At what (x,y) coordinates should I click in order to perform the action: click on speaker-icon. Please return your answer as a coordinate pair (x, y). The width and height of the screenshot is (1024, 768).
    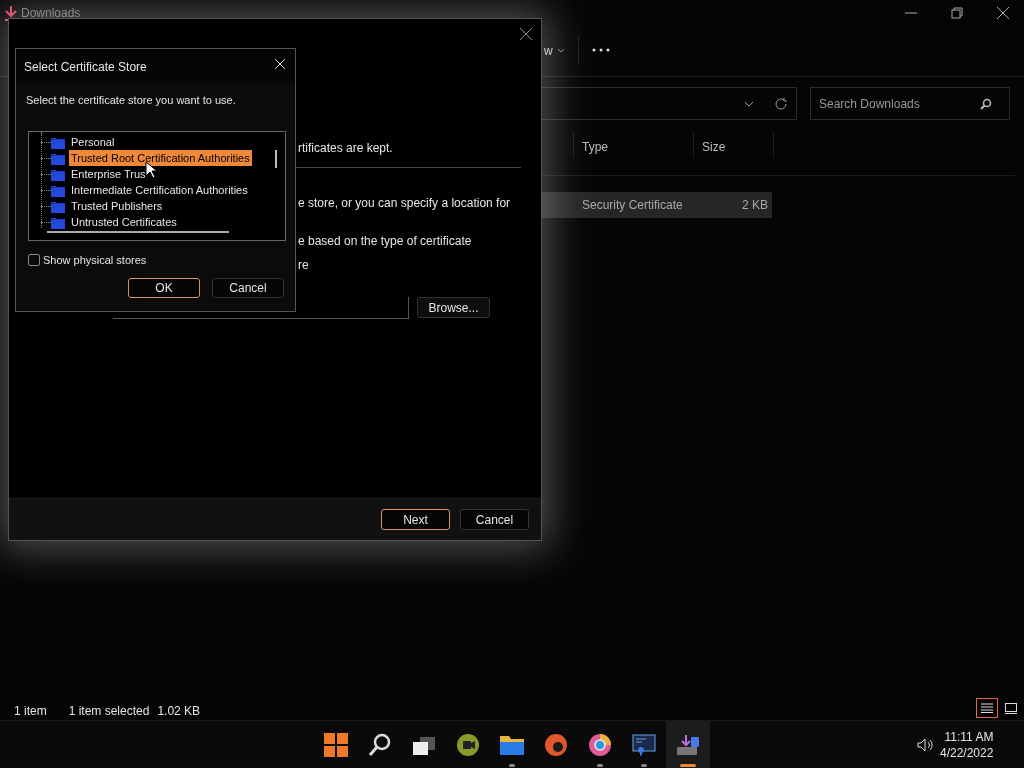
    Looking at the image, I should click on (926, 745).